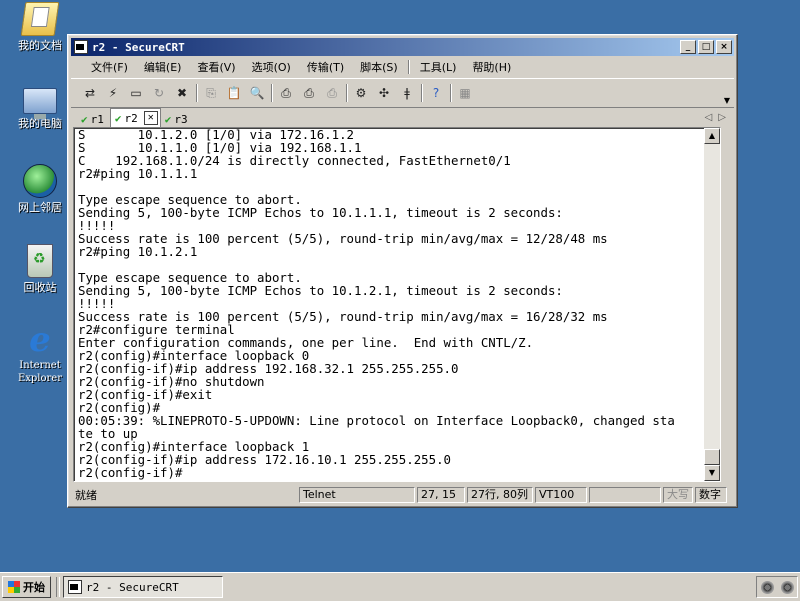 The image size is (800, 601). Describe the element at coordinates (34, 587) in the screenshot. I see `start-label: 开始` at that location.